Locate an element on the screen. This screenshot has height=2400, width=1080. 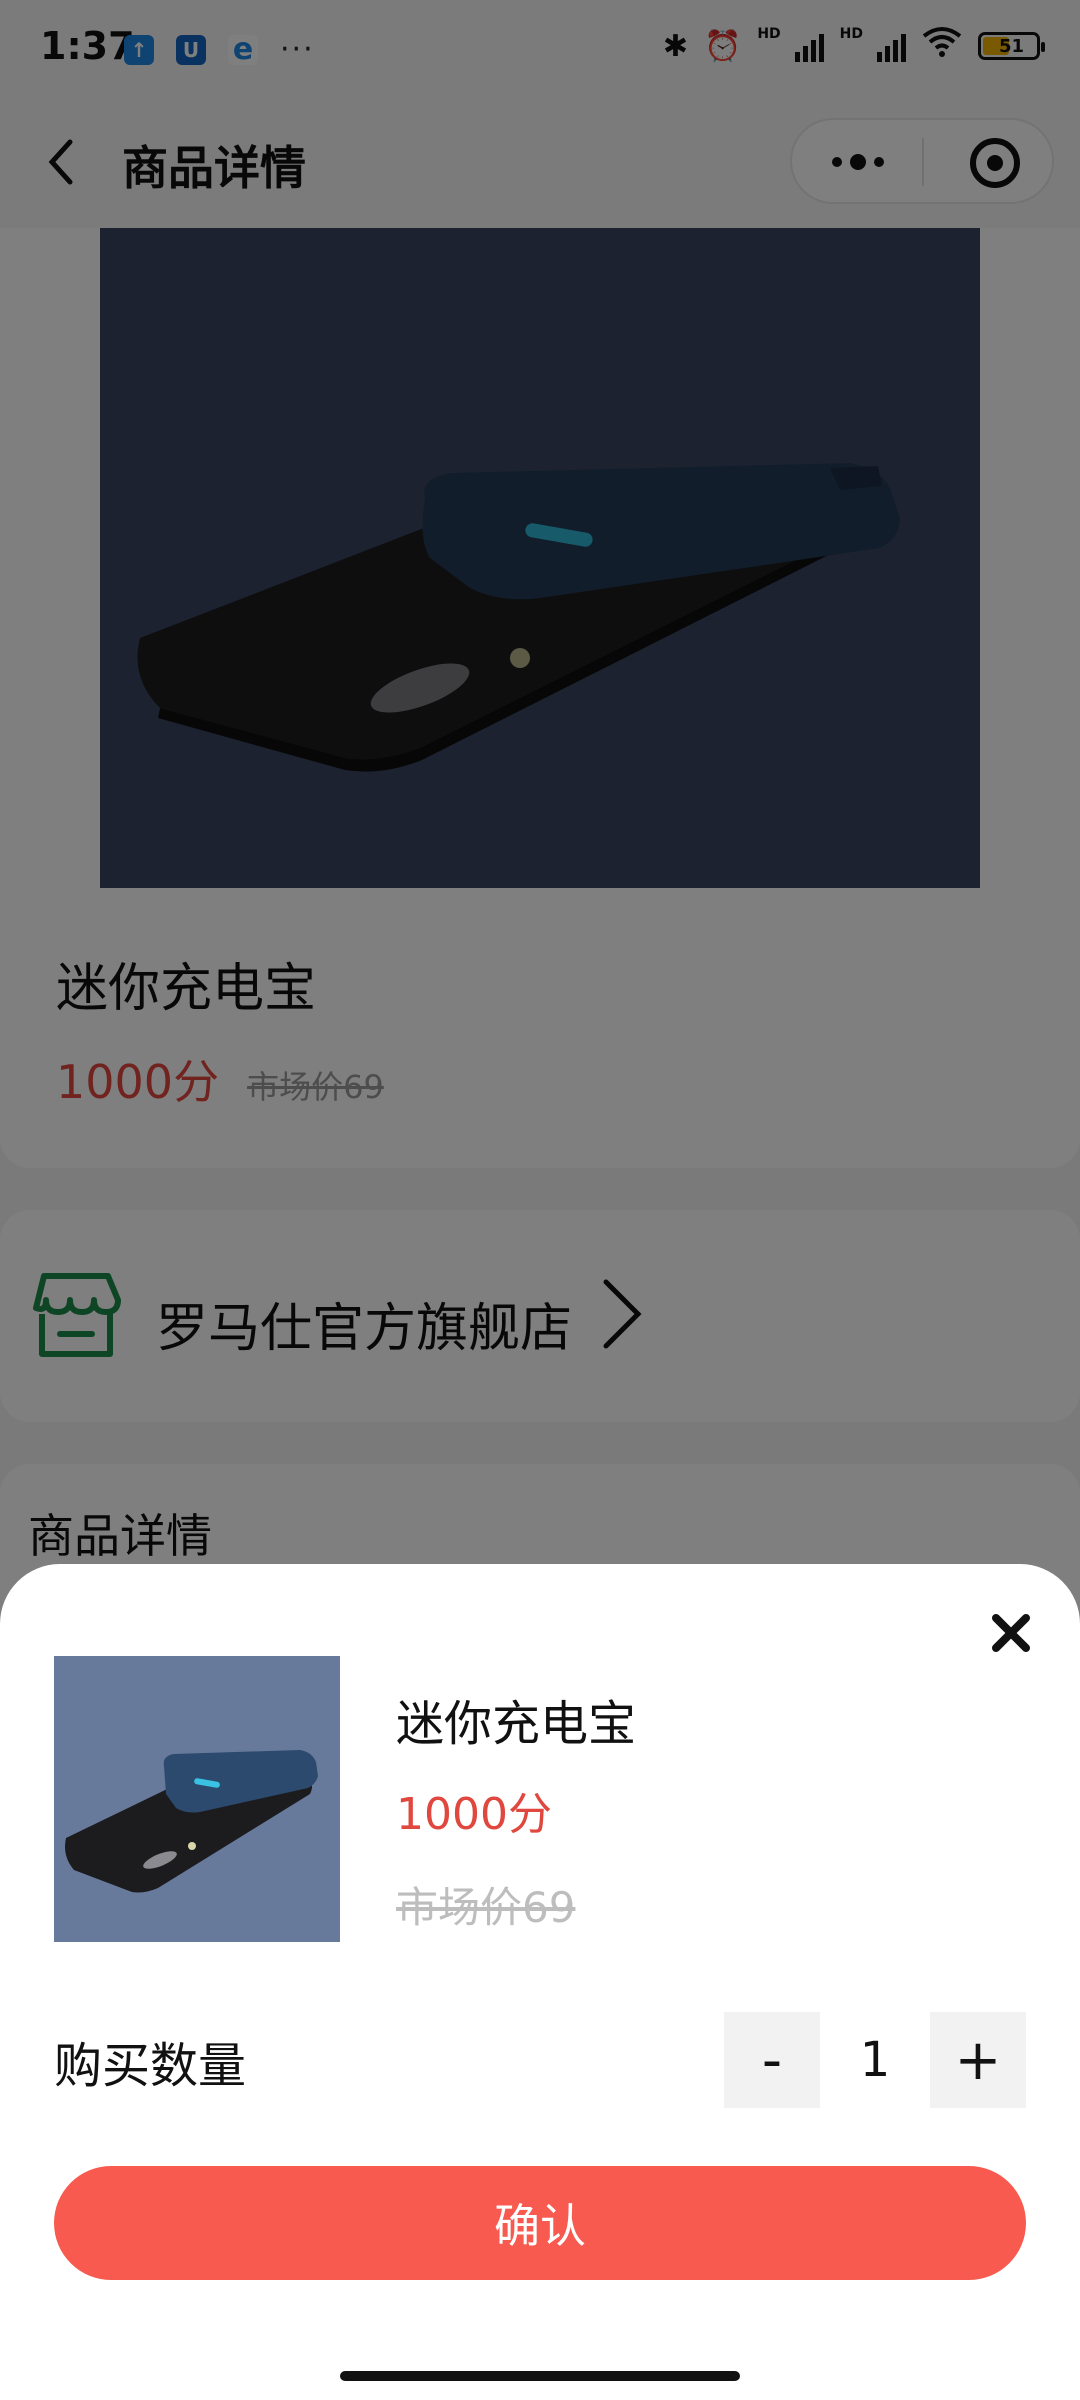
confirm-button: 确认 is located at coordinates (540, 2223).